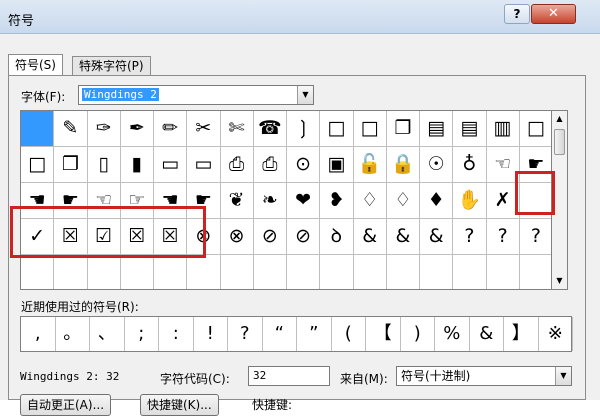  I want to click on scroll-up-icon: ▲, so click(559, 119).